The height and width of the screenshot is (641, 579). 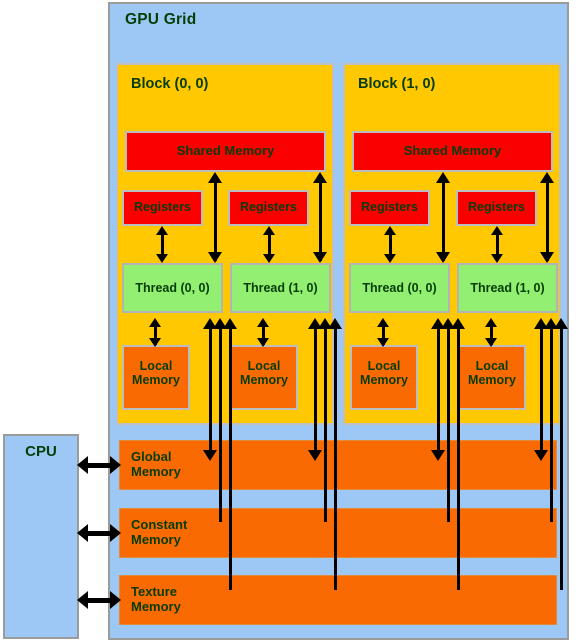 What do you see at coordinates (269, 258) in the screenshot?
I see `arrow-registers-thread-b0l1-head-down` at bounding box center [269, 258].